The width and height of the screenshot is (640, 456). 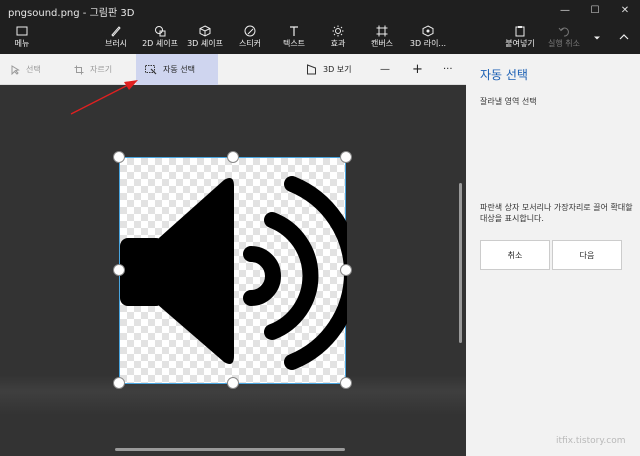 I want to click on auto-select-tool-label: 자동 선택, so click(x=179, y=69).